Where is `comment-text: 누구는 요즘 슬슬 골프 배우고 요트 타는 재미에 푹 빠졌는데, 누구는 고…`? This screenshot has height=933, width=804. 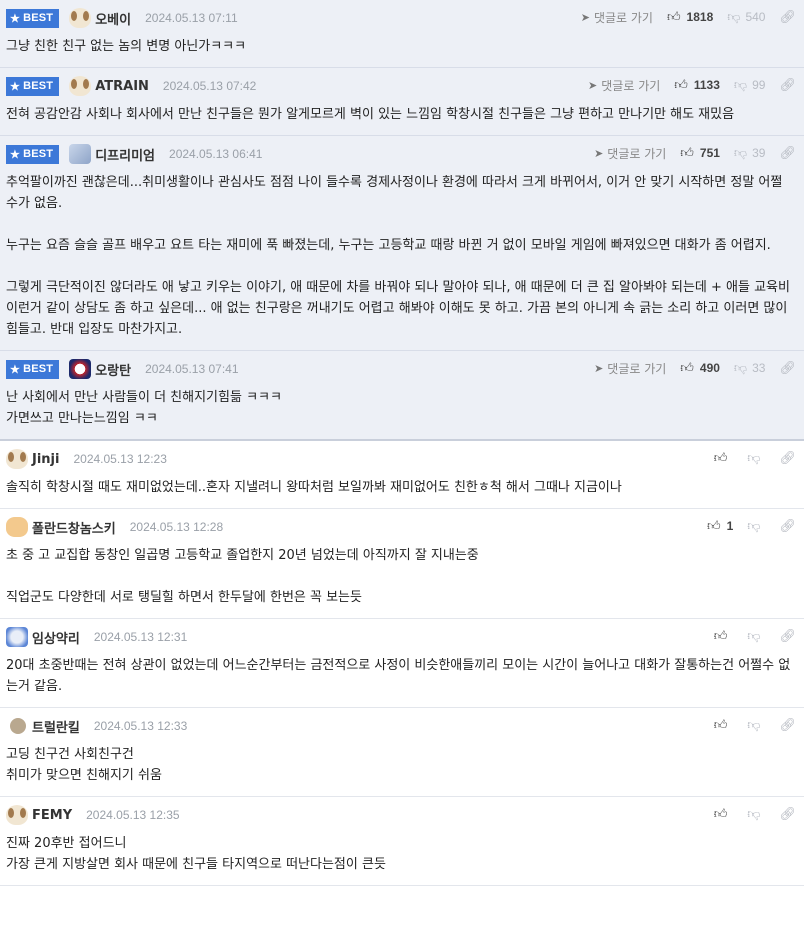 comment-text: 누구는 요즘 슬슬 골프 배우고 요트 타는 재미에 푹 빠졌는데, 누구는 고… is located at coordinates (388, 245).